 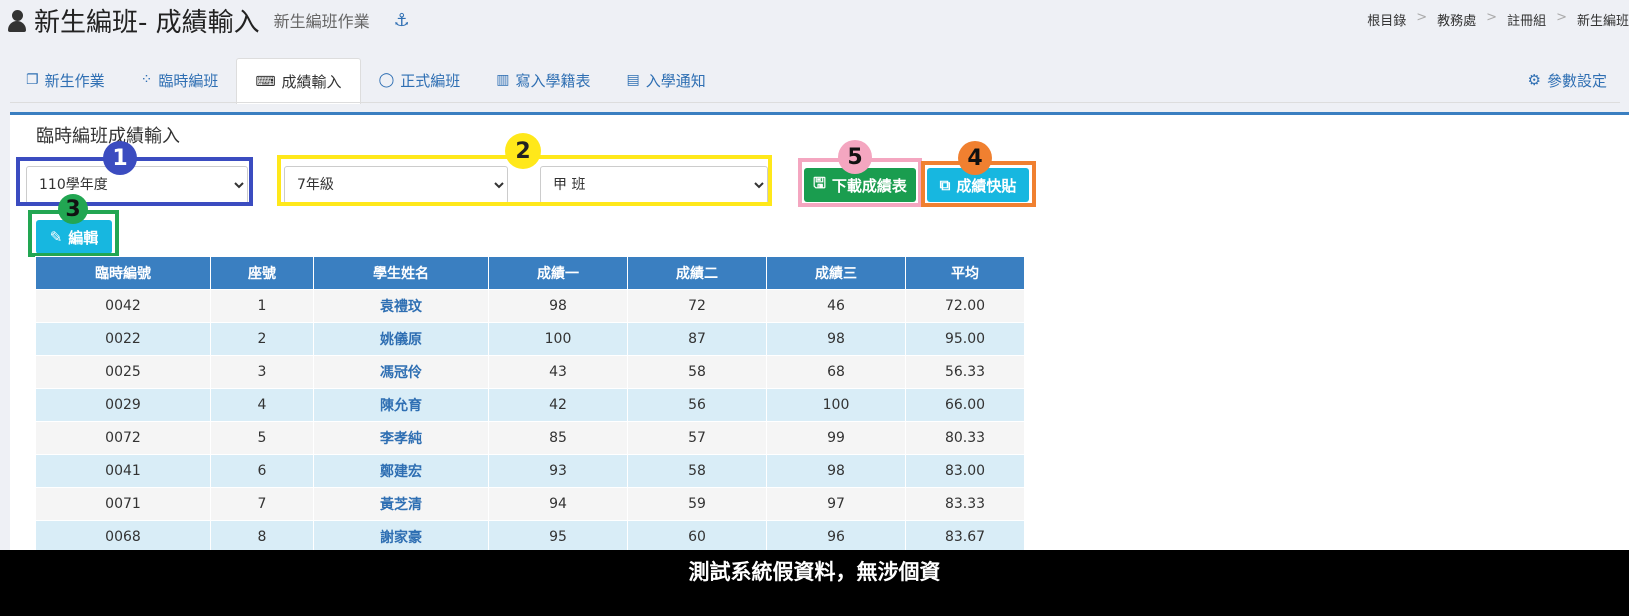 What do you see at coordinates (262, 372) in the screenshot?
I see `seat-cell: 3` at bounding box center [262, 372].